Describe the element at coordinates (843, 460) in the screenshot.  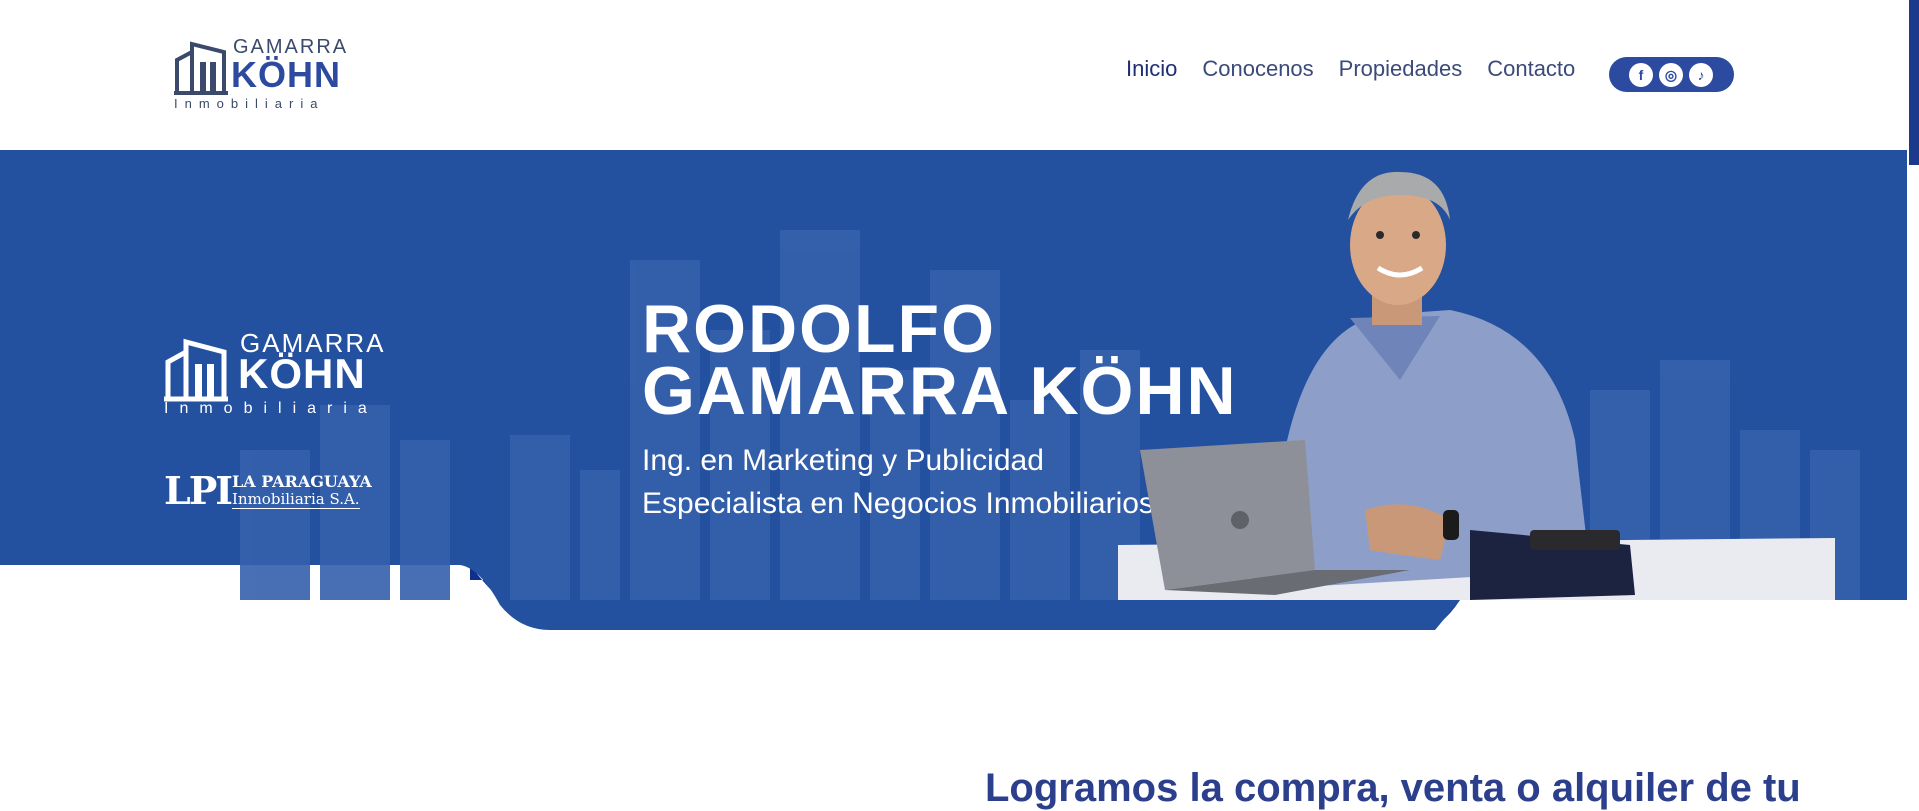
I see `hero-subtitle-line1: Ing. en Marketing y Publicidad` at that location.